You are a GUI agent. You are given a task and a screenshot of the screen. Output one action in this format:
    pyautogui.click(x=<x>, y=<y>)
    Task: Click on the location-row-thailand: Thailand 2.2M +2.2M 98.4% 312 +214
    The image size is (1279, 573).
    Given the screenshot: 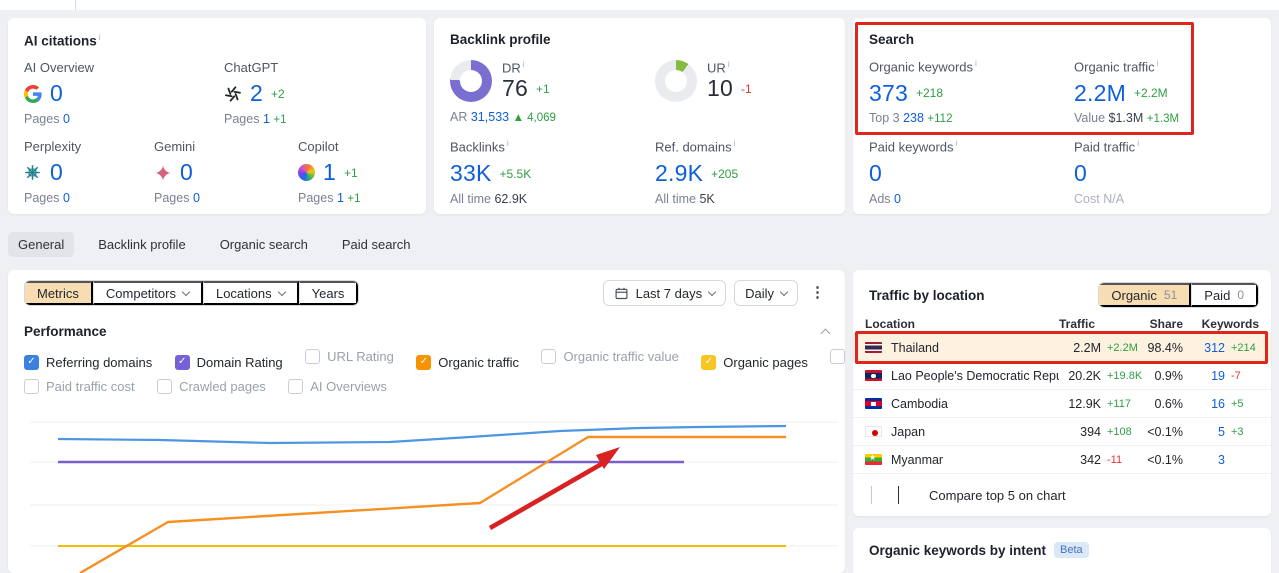 What is the action you would take?
    pyautogui.click(x=1062, y=348)
    